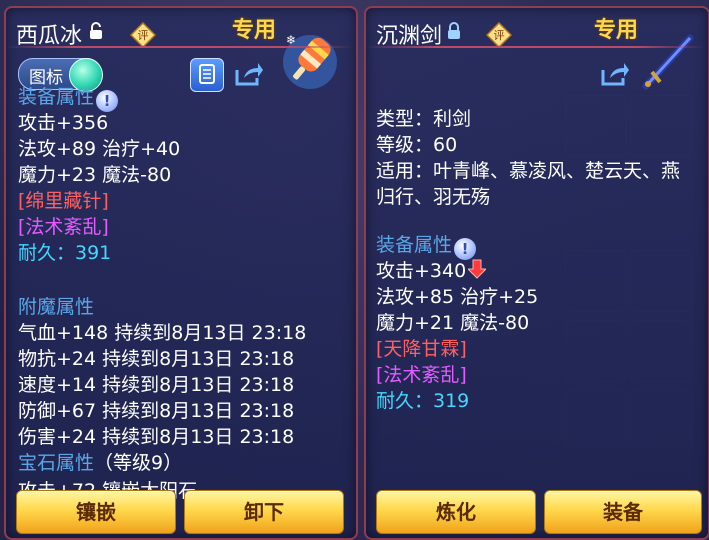  What do you see at coordinates (668, 62) in the screenshot?
I see `sword-icon` at bounding box center [668, 62].